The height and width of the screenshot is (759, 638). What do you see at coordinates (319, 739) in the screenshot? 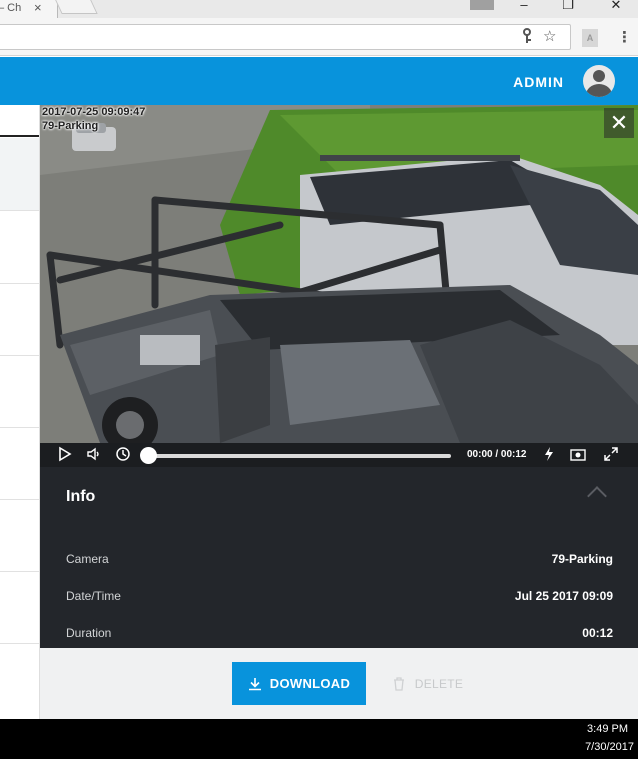
I see `taskbar: 3:49 PM 7/30/2017` at bounding box center [319, 739].